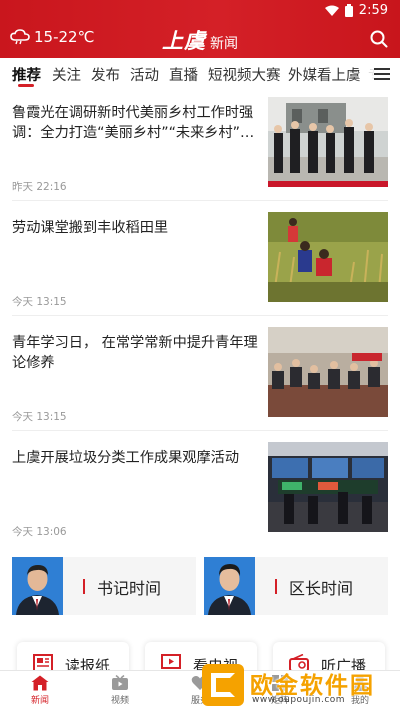 The width and height of the screenshot is (400, 711). I want to click on news-item: 上虞开展垃圾分类工作成果观摩活动 今天 13:06, so click(200, 494).